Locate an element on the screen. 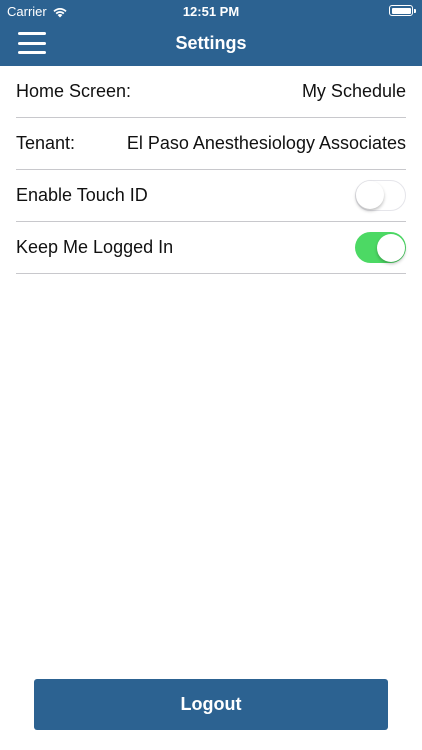  keep-logged-in-toggle is located at coordinates (380, 247).